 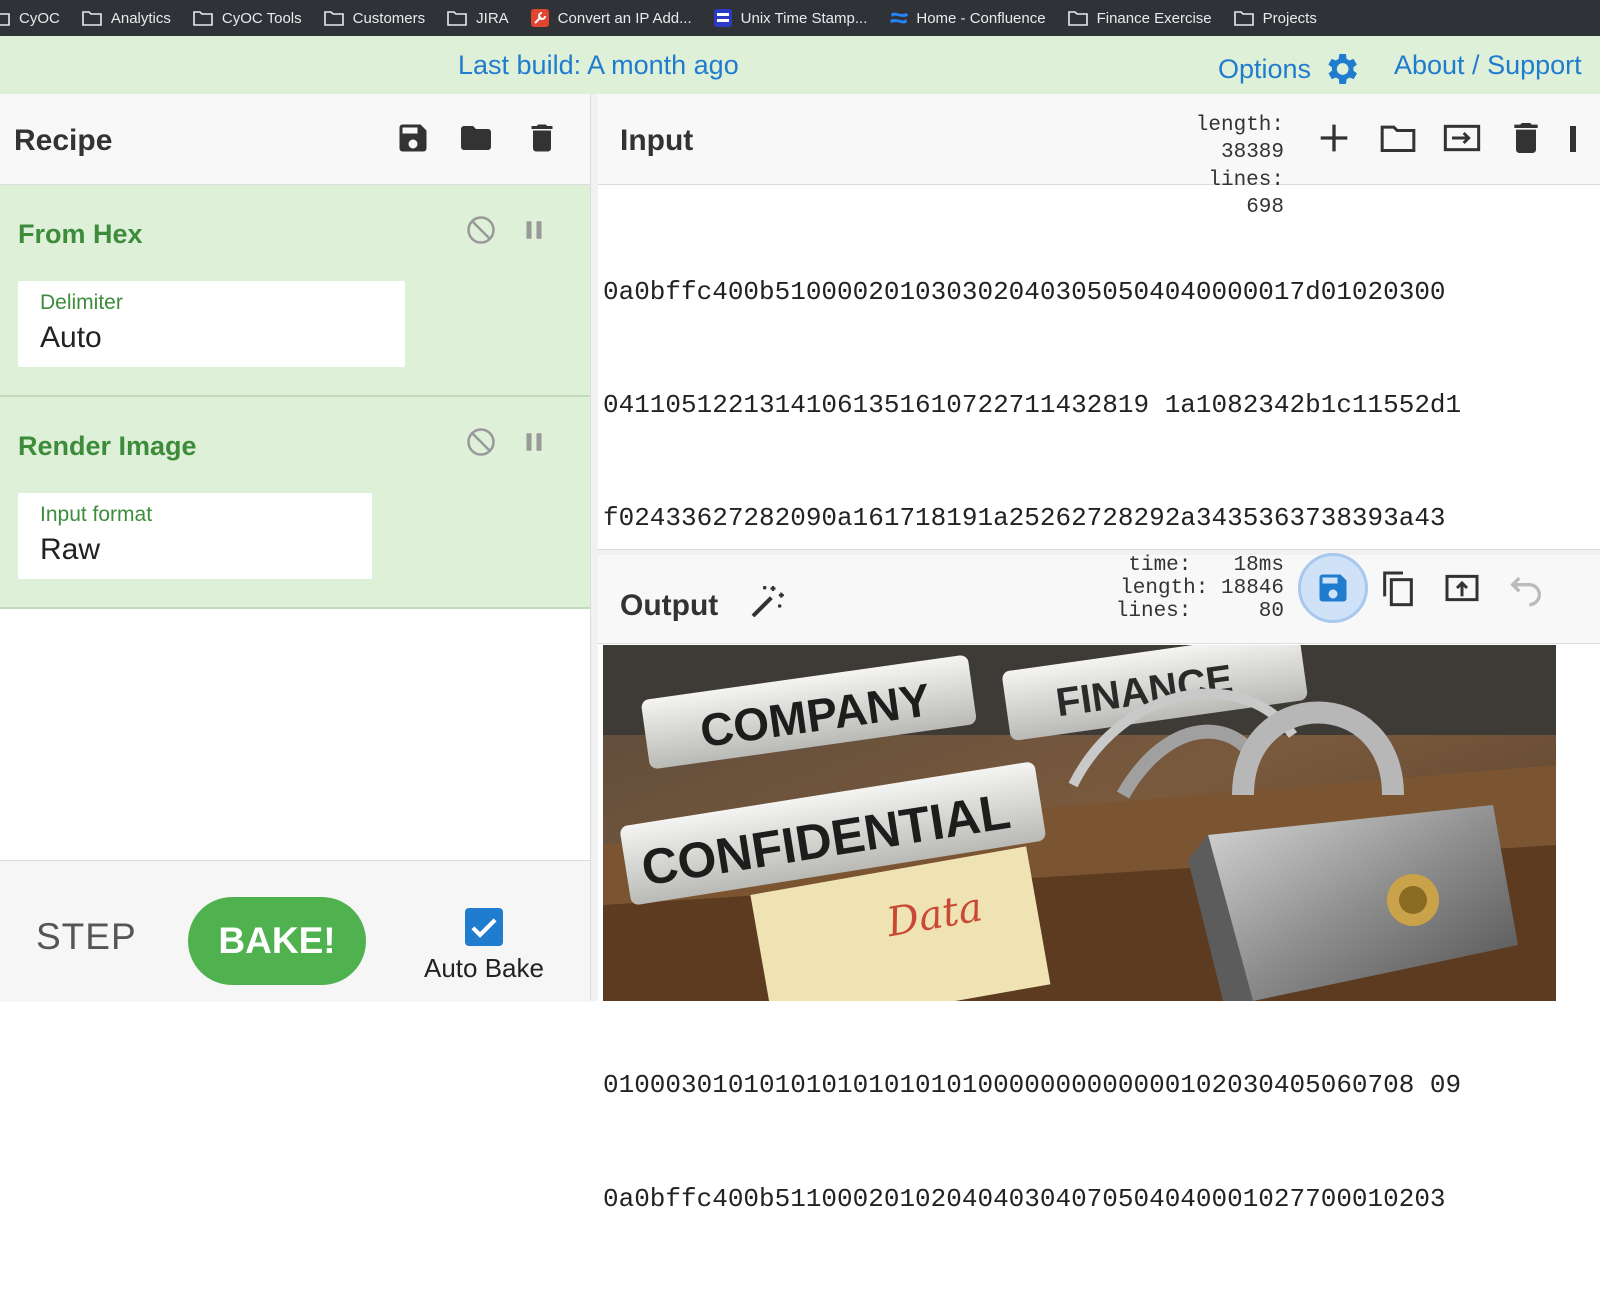 I want to click on field-label: Input format, so click(x=96, y=514).